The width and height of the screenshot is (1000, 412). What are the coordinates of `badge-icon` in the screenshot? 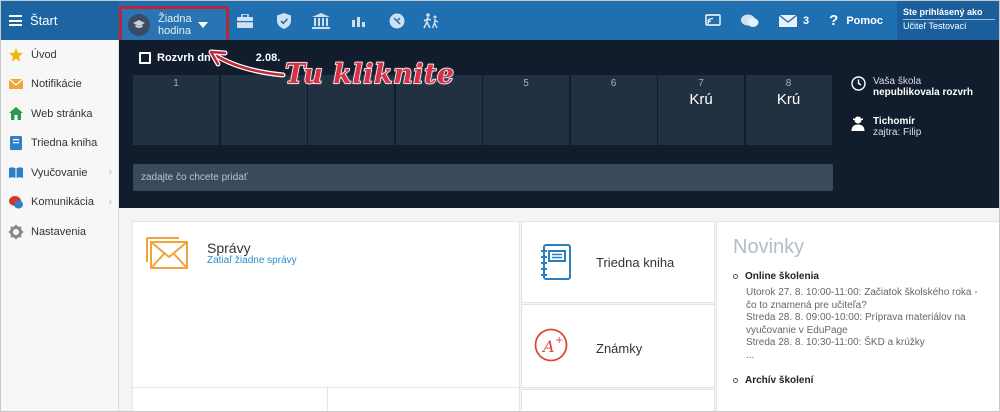 It's located at (397, 21).